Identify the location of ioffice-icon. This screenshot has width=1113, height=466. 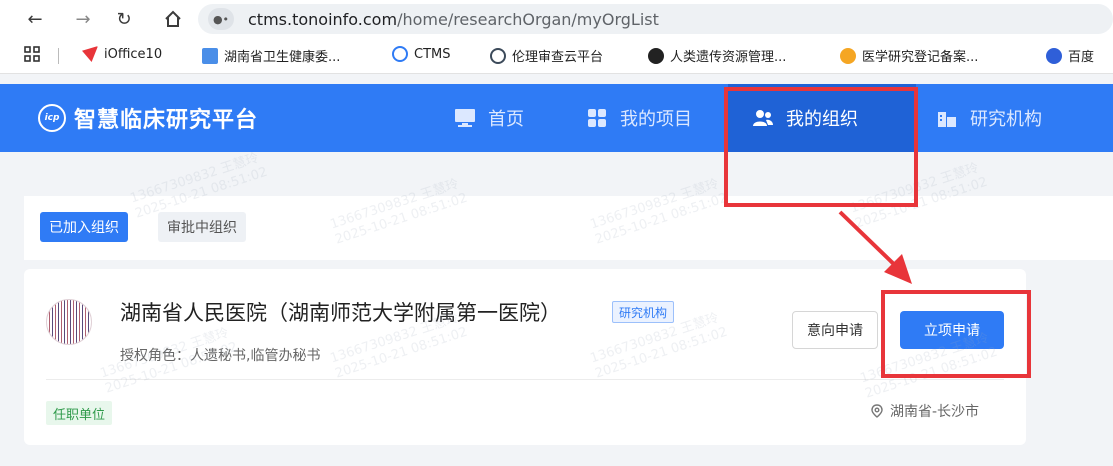
(90, 54).